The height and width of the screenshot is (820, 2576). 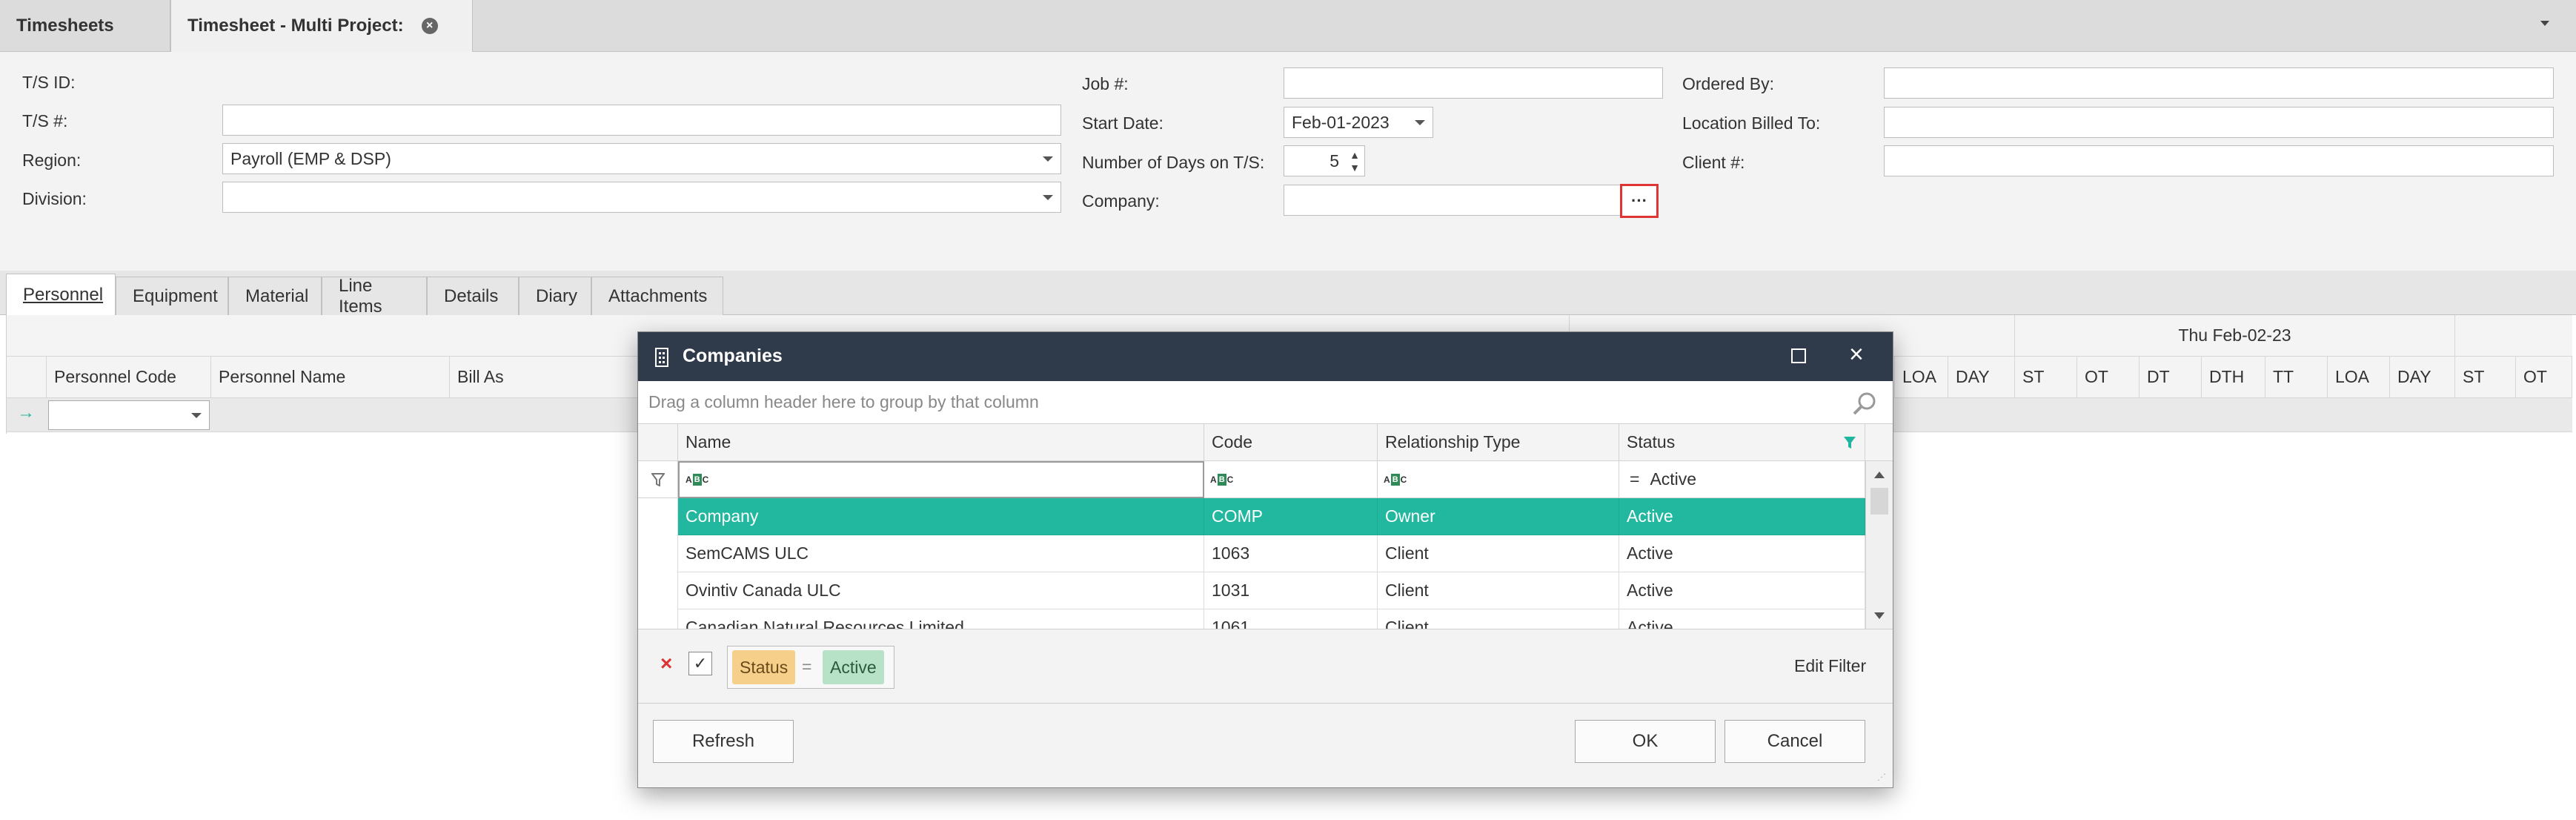 I want to click on row-indicators, so click(x=658, y=563).